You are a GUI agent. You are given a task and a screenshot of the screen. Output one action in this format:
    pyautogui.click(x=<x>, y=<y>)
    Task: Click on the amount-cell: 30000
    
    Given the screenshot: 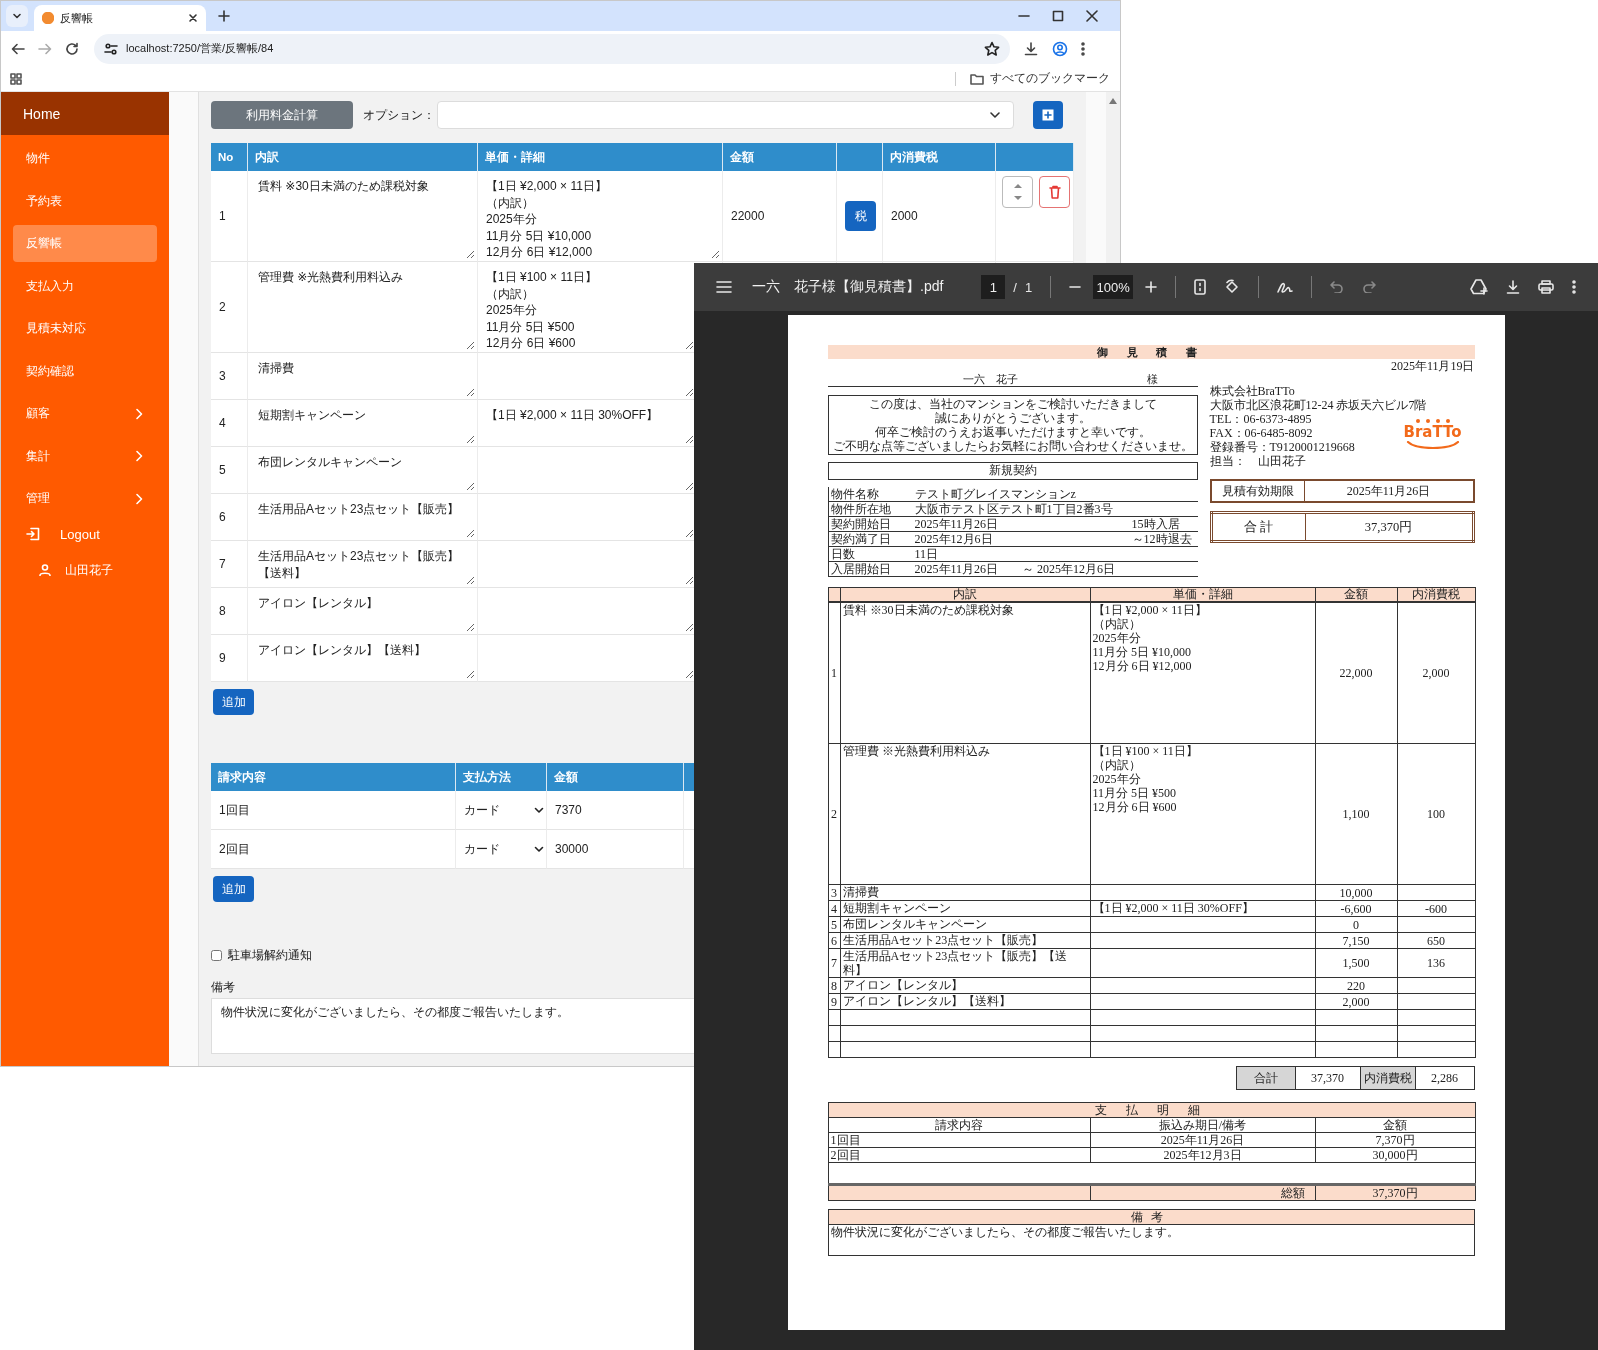 What is the action you would take?
    pyautogui.click(x=572, y=849)
    